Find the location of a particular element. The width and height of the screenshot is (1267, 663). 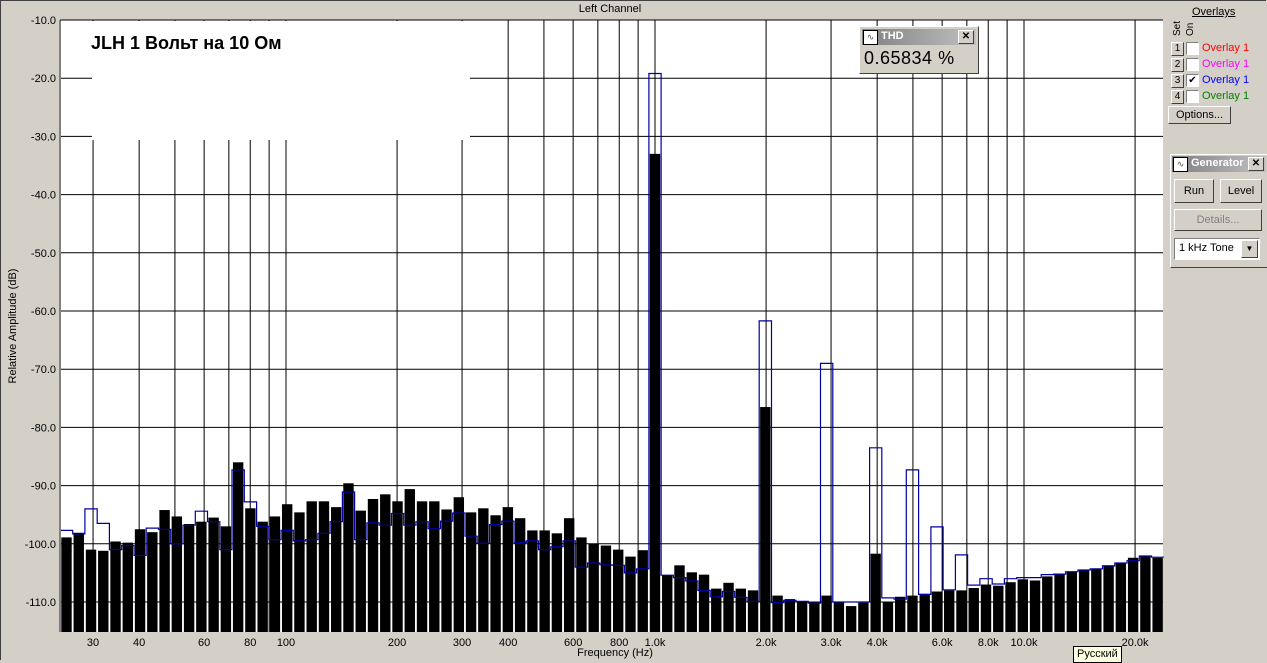

thd-value: 0.65834 % is located at coordinates (909, 58).